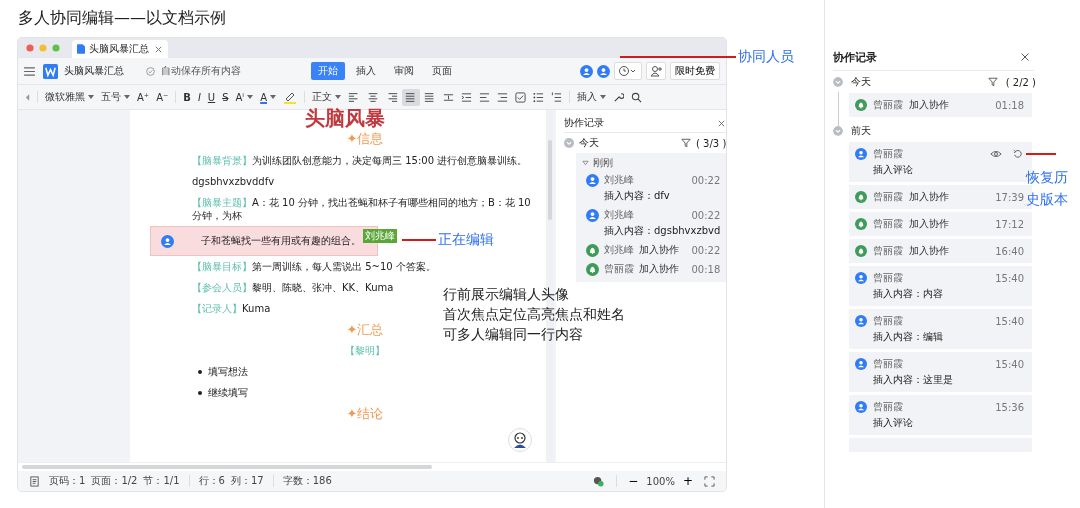  Describe the element at coordinates (633, 481) in the screenshot. I see `zoom-out-button: −` at that location.